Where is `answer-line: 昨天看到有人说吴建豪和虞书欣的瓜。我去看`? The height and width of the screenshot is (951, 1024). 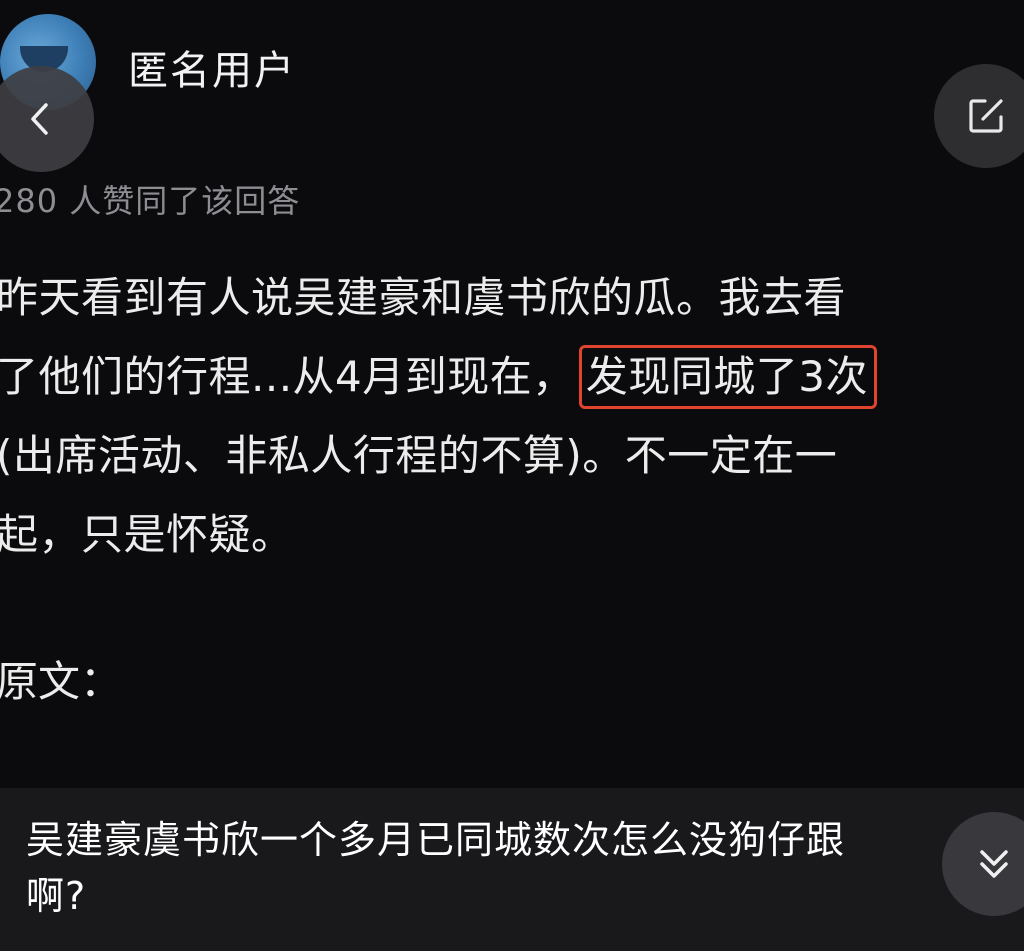 answer-line: 昨天看到有人说吴建豪和虞书欣的瓜。我去看 is located at coordinates (423, 297).